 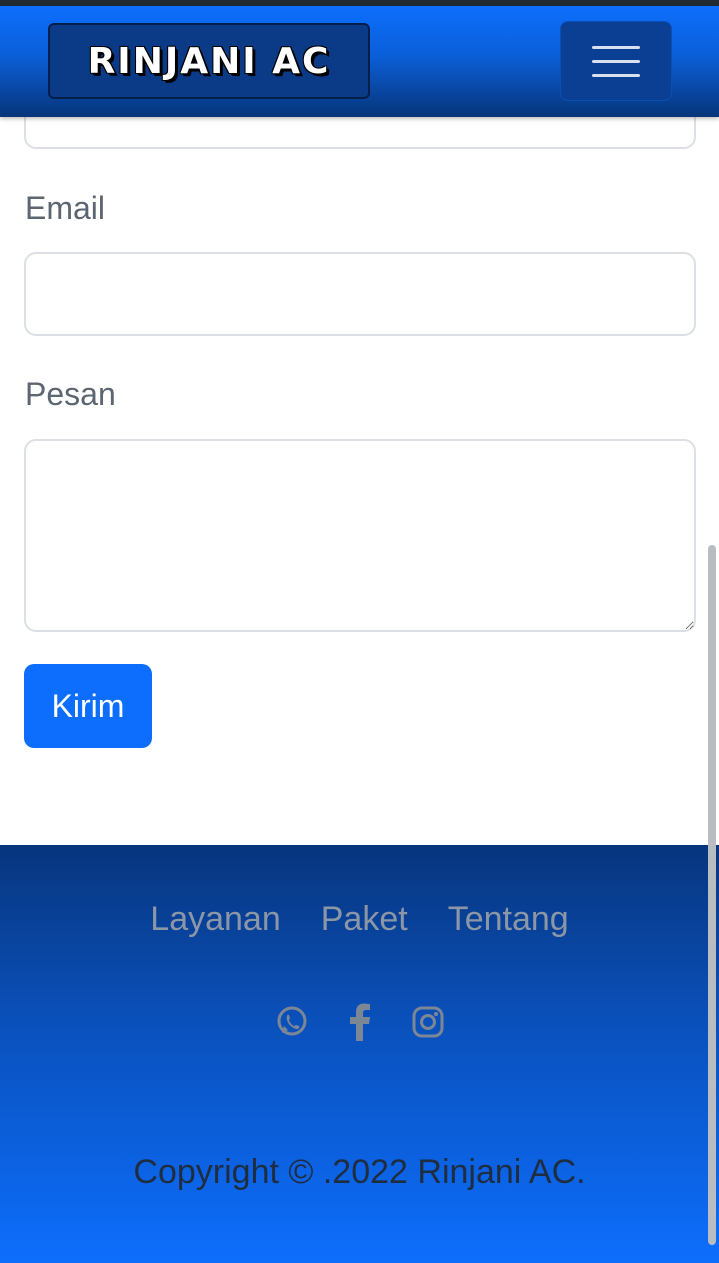 What do you see at coordinates (616, 47) in the screenshot?
I see `hamburger-menu-icon` at bounding box center [616, 47].